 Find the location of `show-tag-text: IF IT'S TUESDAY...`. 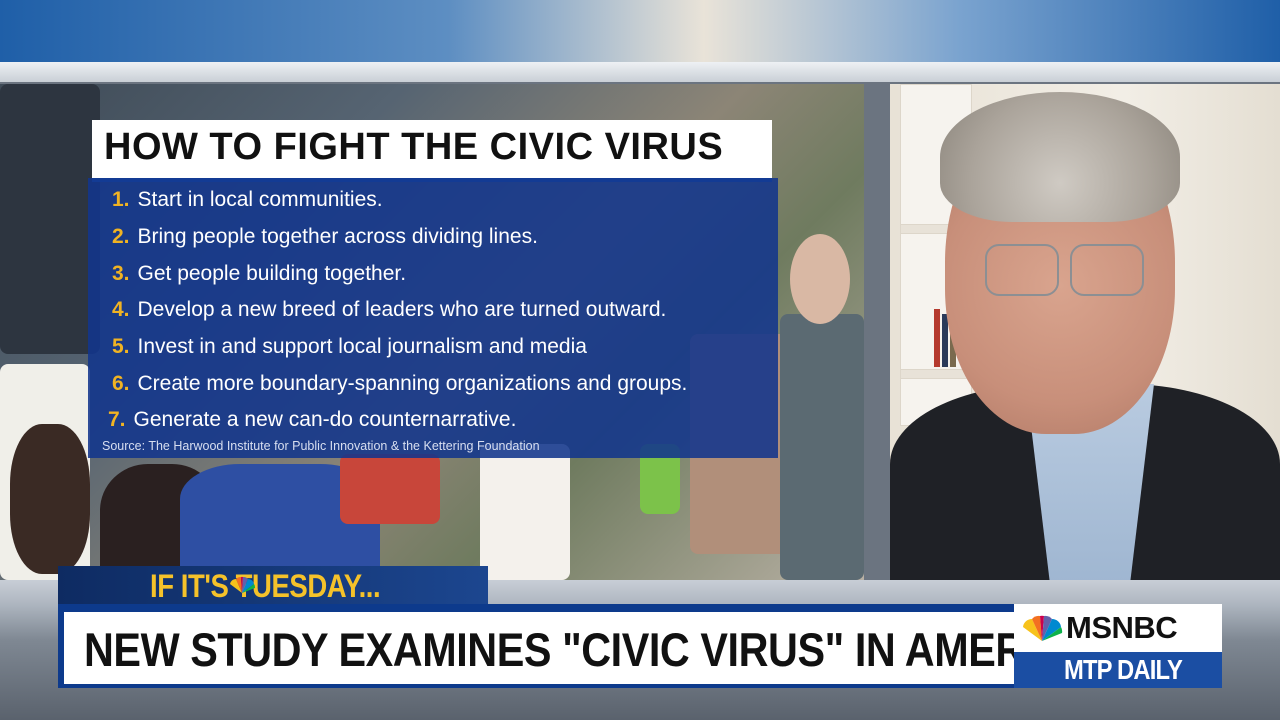

show-tag-text: IF IT'S TUESDAY... is located at coordinates (265, 586).